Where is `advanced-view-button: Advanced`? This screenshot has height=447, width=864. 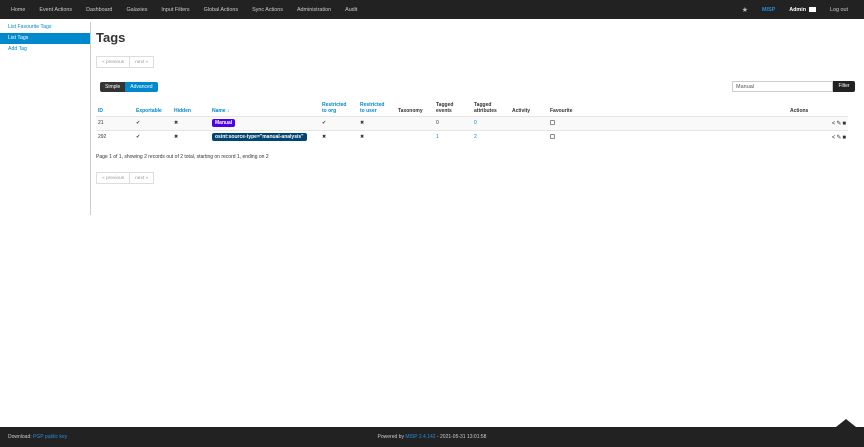 advanced-view-button: Advanced is located at coordinates (141, 87).